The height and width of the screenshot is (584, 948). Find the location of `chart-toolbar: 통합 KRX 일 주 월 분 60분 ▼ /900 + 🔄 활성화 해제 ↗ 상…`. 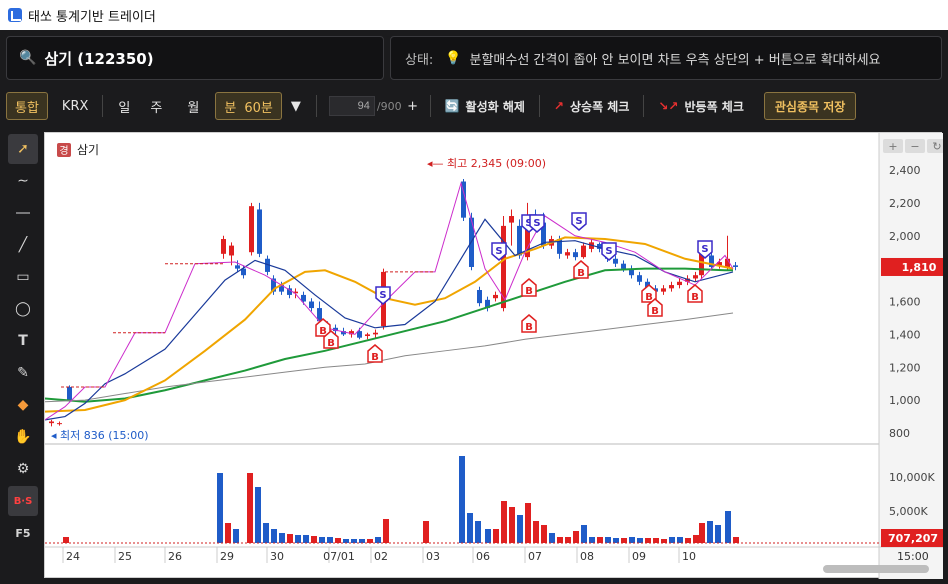

chart-toolbar: 통합 KRX 일 주 월 분 60분 ▼ /900 + 🔄 활성화 해제 ↗ 상… is located at coordinates (474, 106).